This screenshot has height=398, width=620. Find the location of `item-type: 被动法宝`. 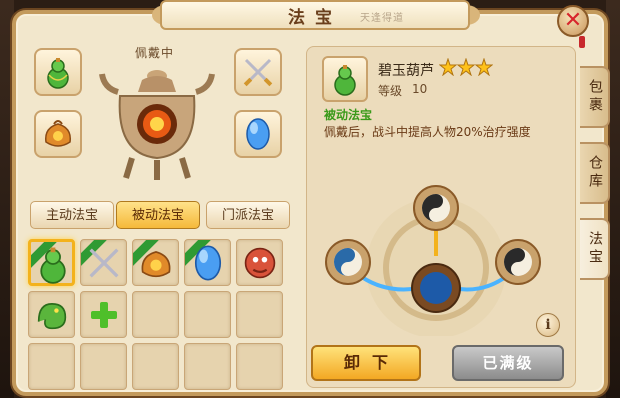

item-type: 被动法宝 is located at coordinates (348, 115).